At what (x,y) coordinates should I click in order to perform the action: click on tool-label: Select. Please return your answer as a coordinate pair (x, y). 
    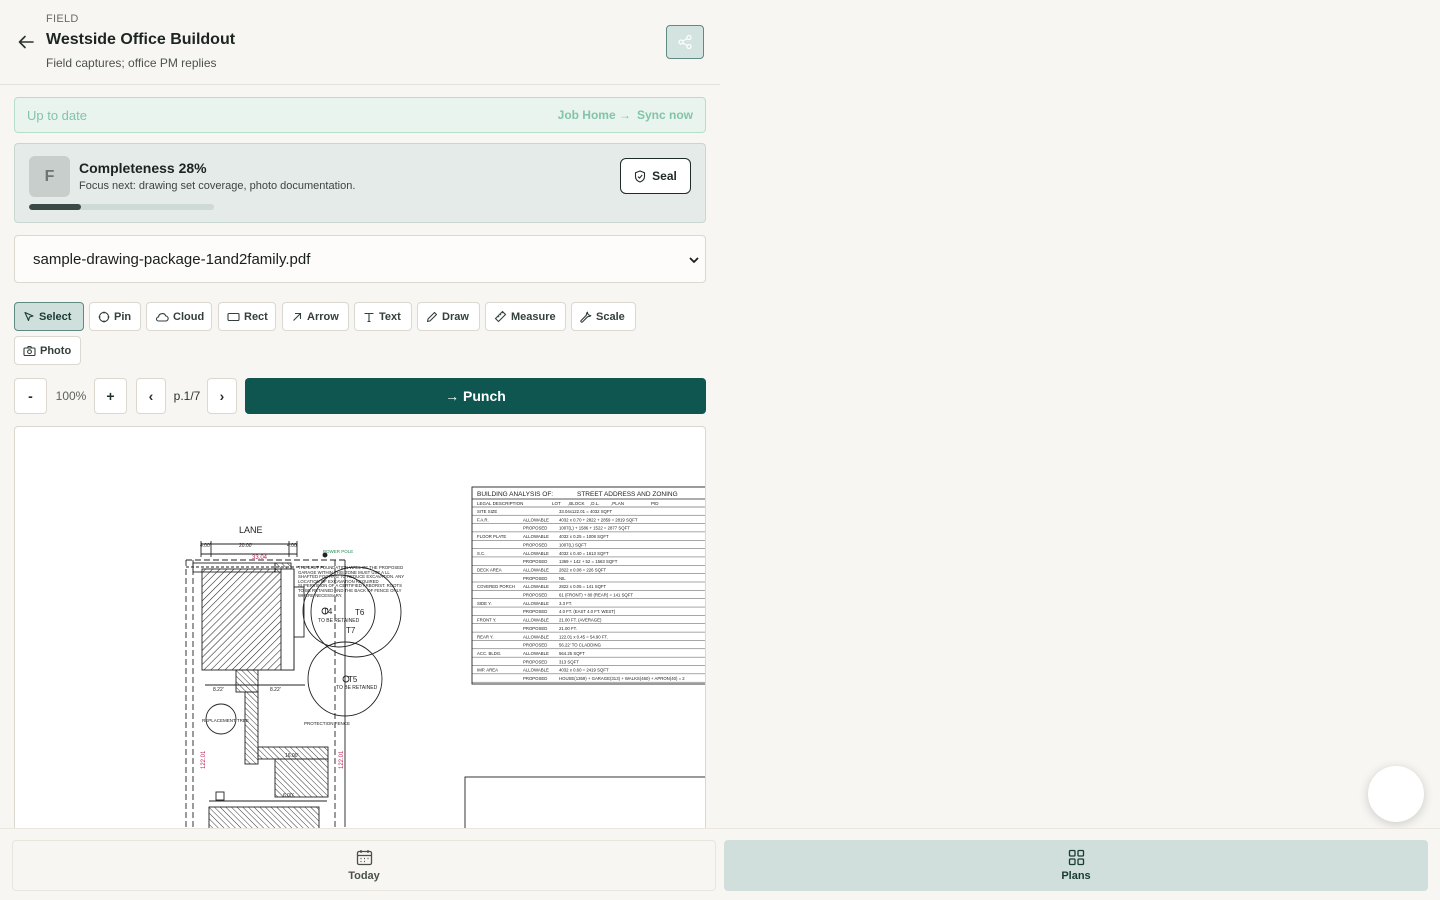
    Looking at the image, I should click on (55, 316).